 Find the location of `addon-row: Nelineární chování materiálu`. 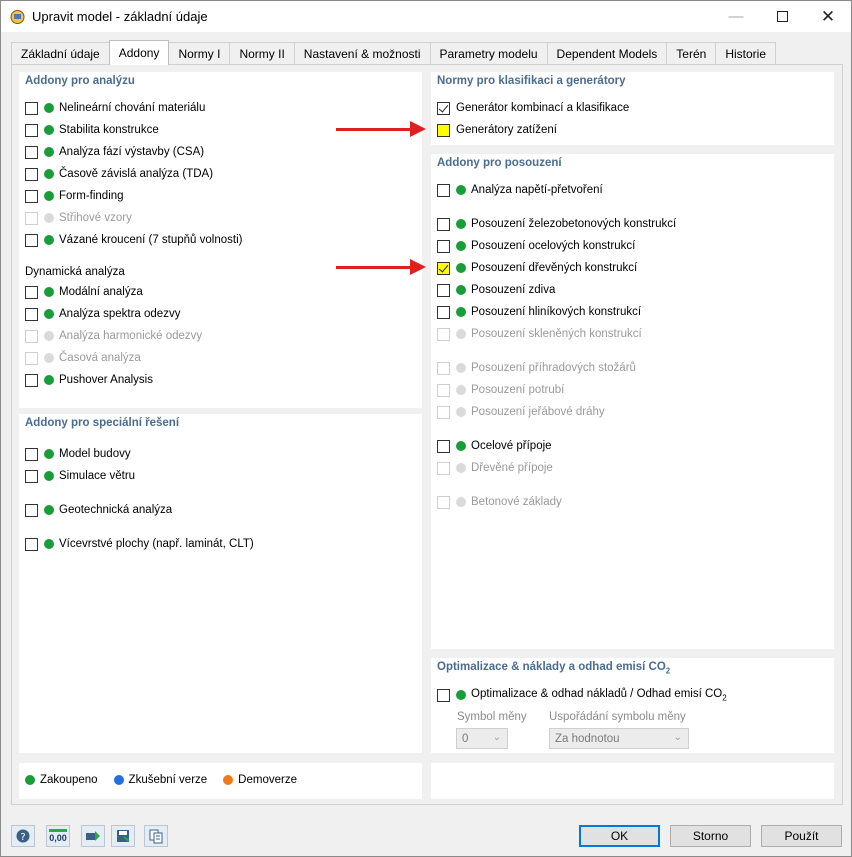

addon-row: Nelineární chování materiálu is located at coordinates (115, 108).